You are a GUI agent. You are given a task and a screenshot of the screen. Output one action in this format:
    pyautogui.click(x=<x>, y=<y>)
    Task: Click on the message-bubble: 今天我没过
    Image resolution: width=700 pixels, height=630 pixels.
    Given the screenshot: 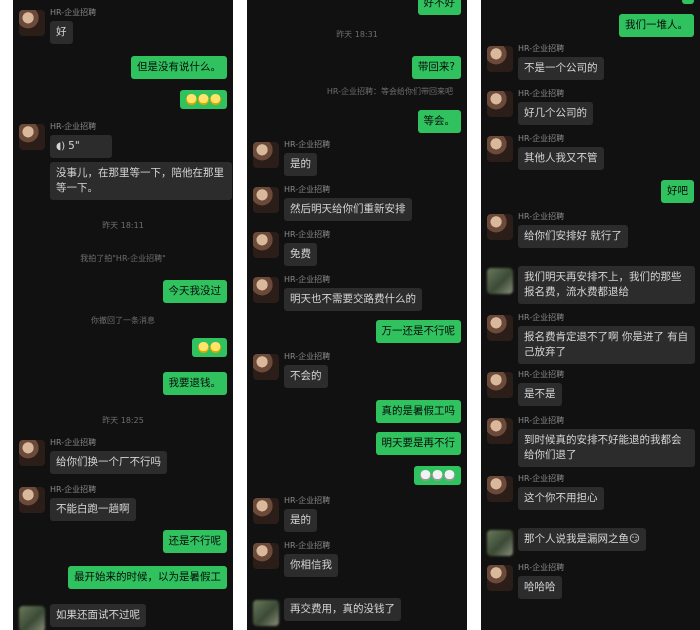 What is the action you would take?
    pyautogui.click(x=194, y=291)
    